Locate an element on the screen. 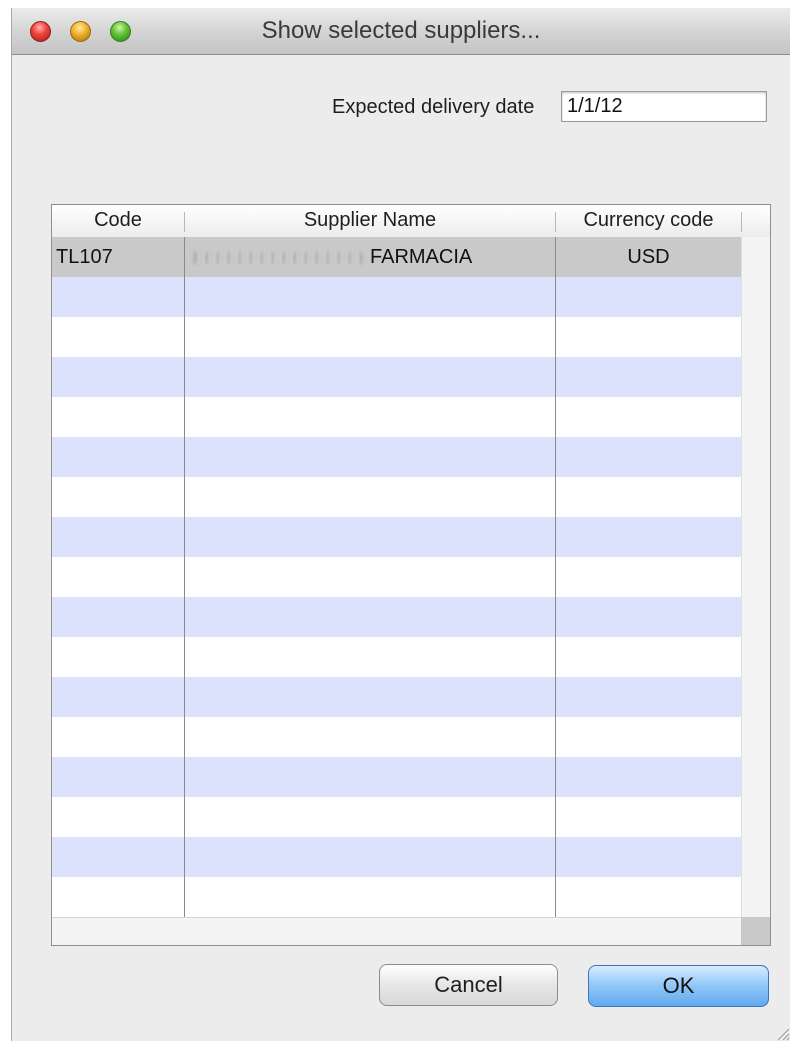 The height and width of the screenshot is (1041, 790). table-header: Code Supplier Name Currency code is located at coordinates (411, 221).